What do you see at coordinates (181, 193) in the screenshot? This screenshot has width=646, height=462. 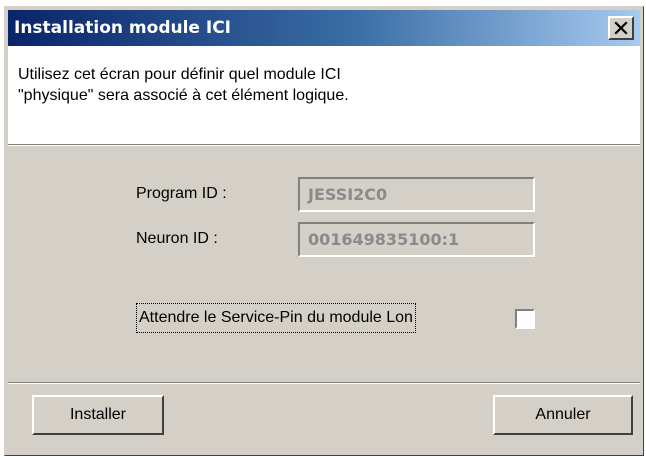 I see `program-id-label: Program ID :` at bounding box center [181, 193].